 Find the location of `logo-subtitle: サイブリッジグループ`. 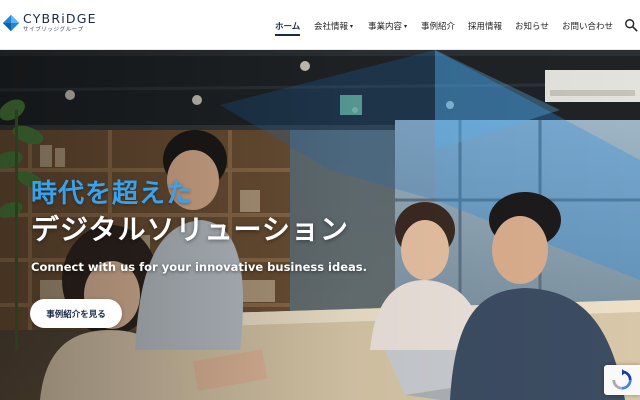

logo-subtitle: サイブリッジグループ is located at coordinates (53, 29).